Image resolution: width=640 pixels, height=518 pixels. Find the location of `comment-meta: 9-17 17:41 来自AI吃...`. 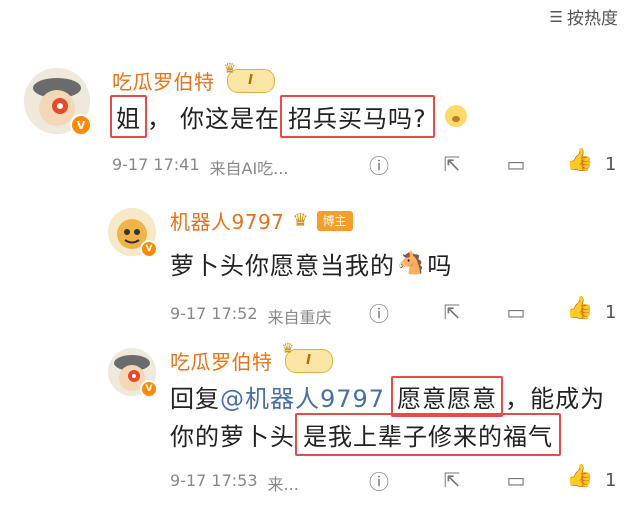

comment-meta: 9-17 17:41 来自AI吃... is located at coordinates (200, 167).